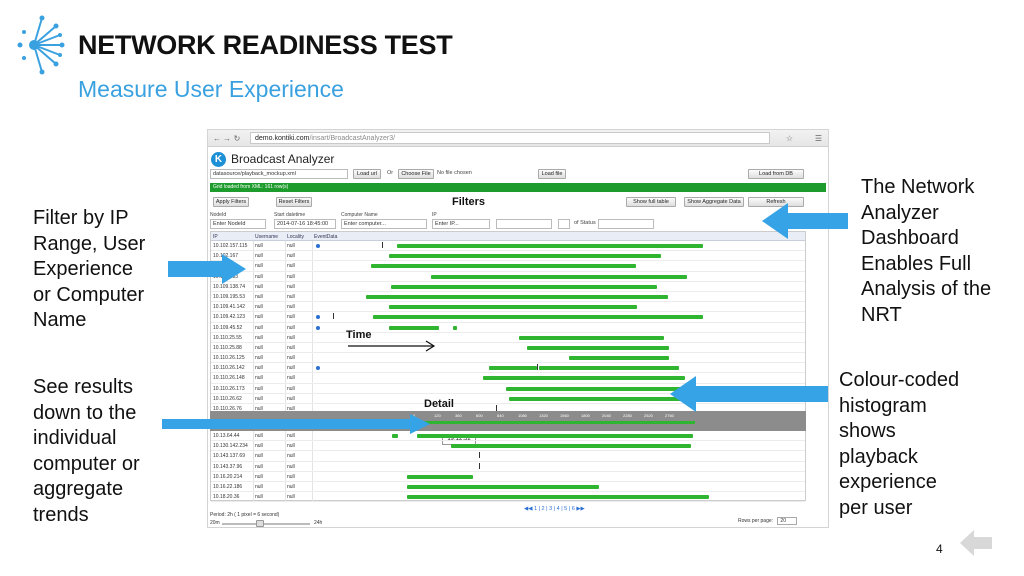 The width and height of the screenshot is (1024, 576). I want to click on table-row: 10.143.137.69 null null, so click(508, 456).